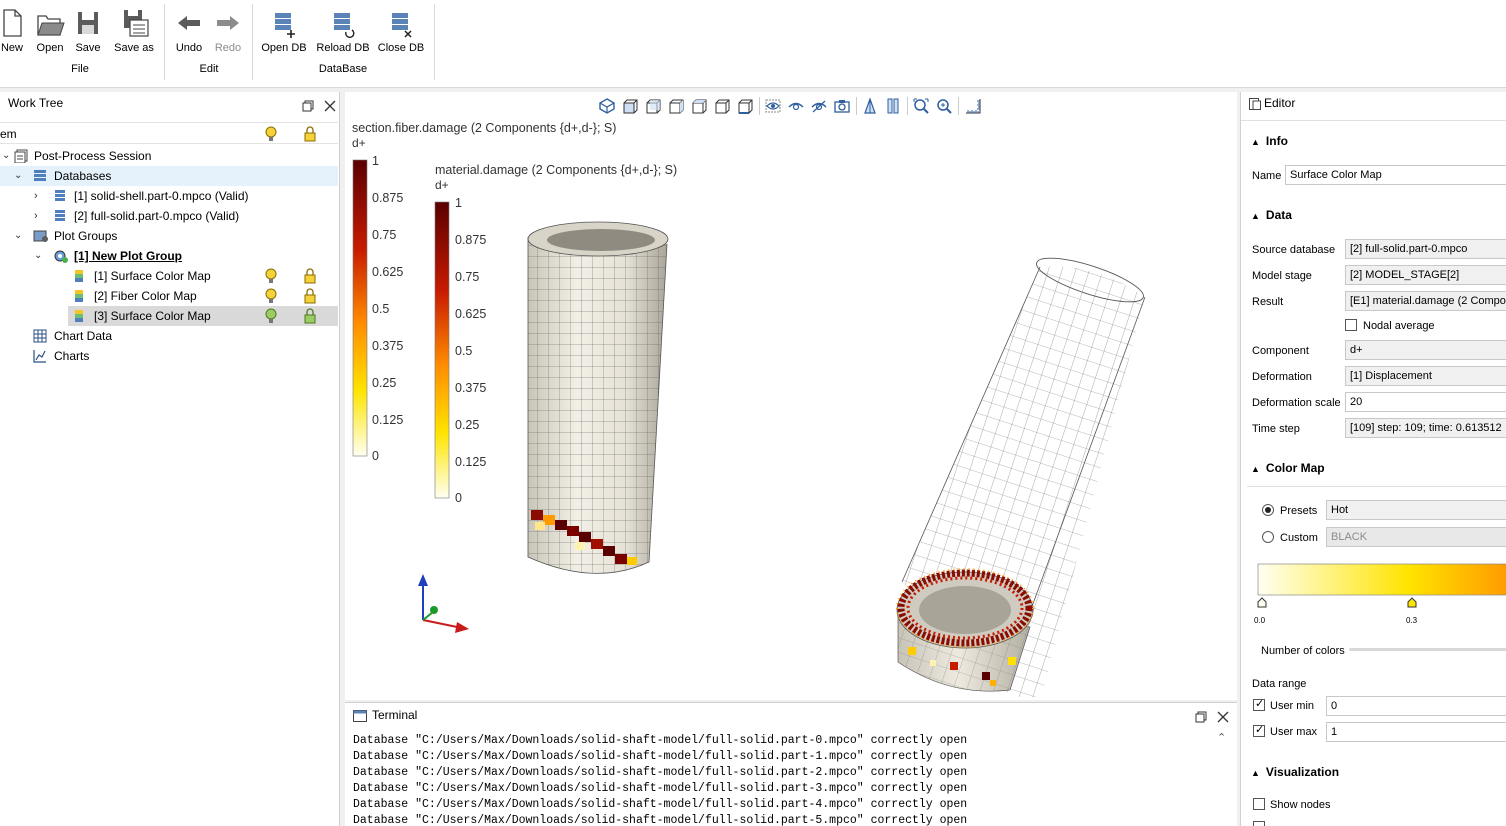  Describe the element at coordinates (169, 156) in the screenshot. I see `tree-item-post-process-session: ⌄ Post-Process Session` at that location.